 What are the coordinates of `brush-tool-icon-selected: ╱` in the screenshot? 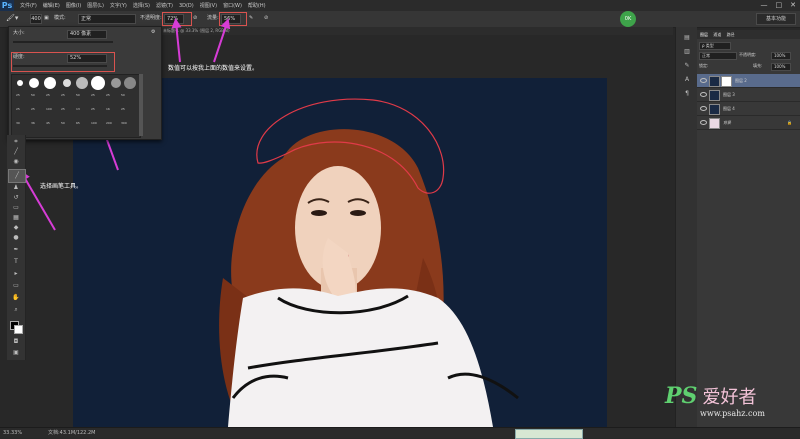 It's located at (17, 175).